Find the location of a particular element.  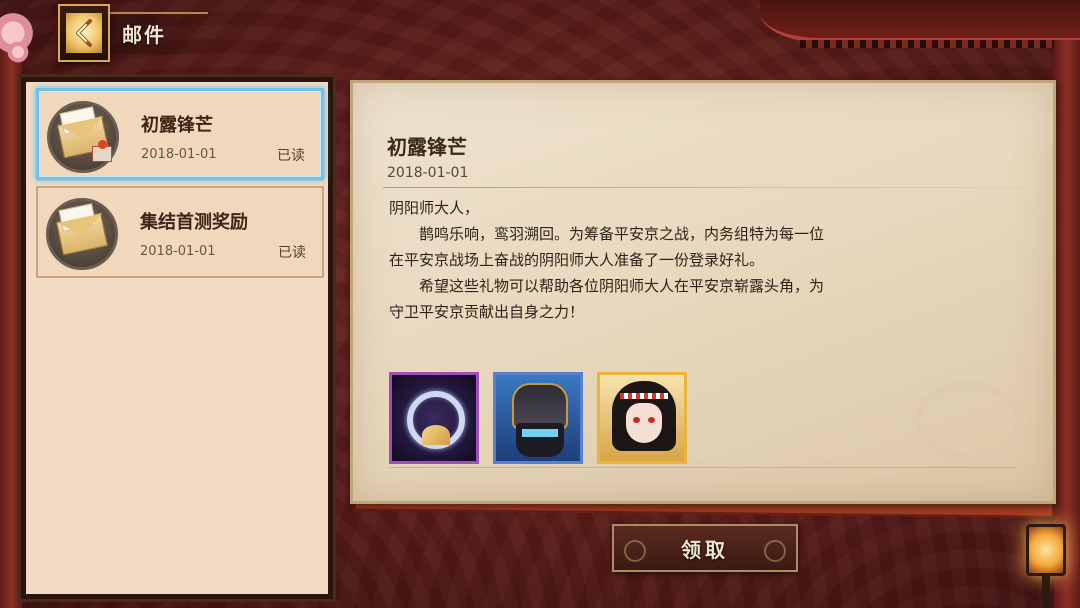

blossom-decoration is located at coordinates (18, 52).